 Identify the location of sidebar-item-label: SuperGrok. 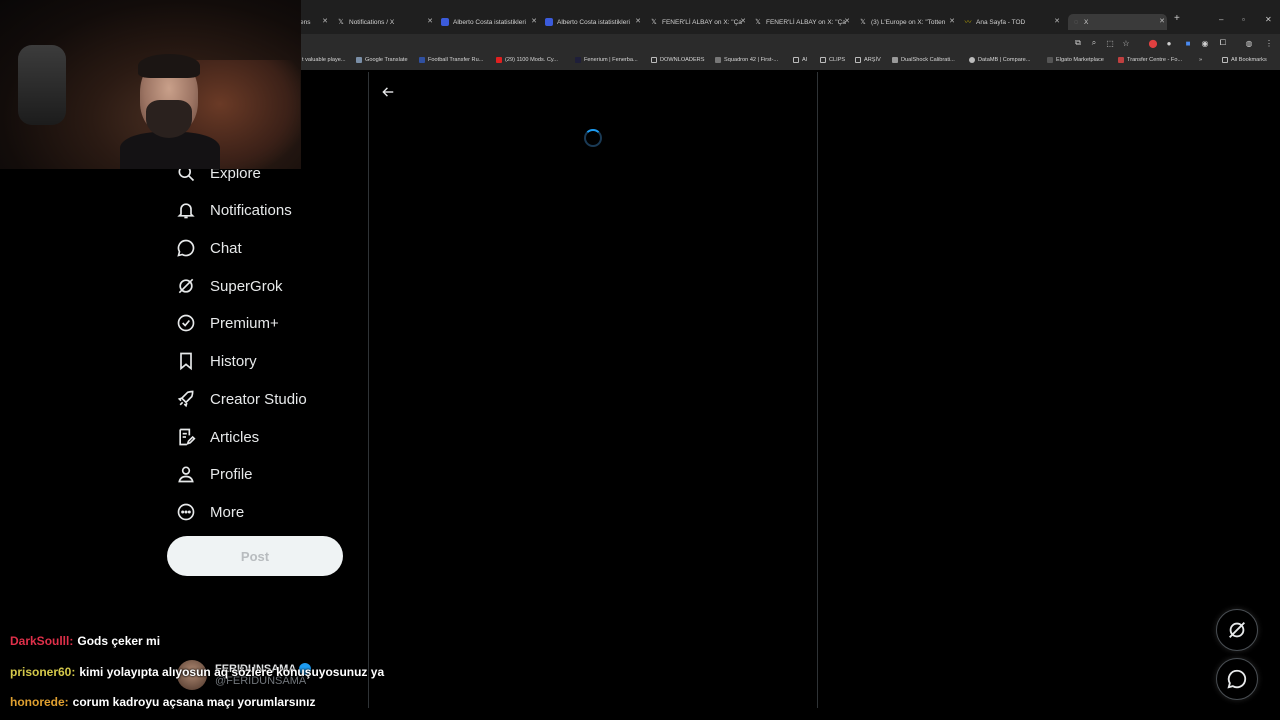
(246, 286).